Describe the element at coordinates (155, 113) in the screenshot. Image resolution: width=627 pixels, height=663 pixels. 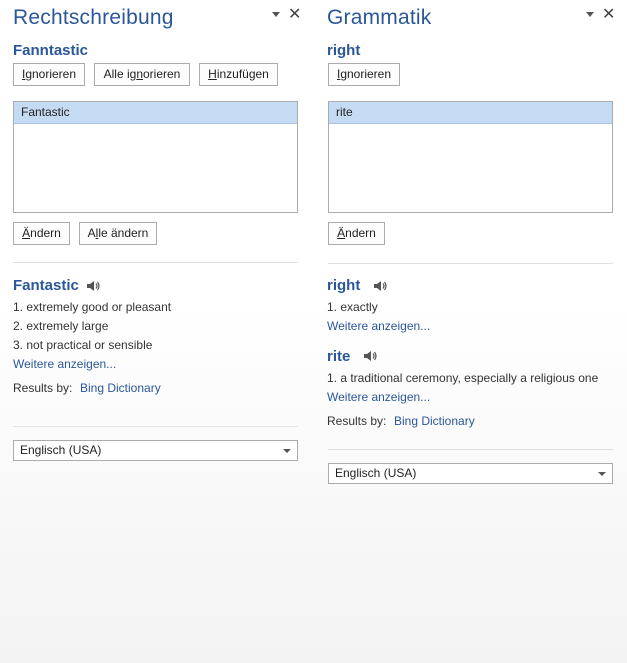
I see `list-item: Fantastic` at that location.